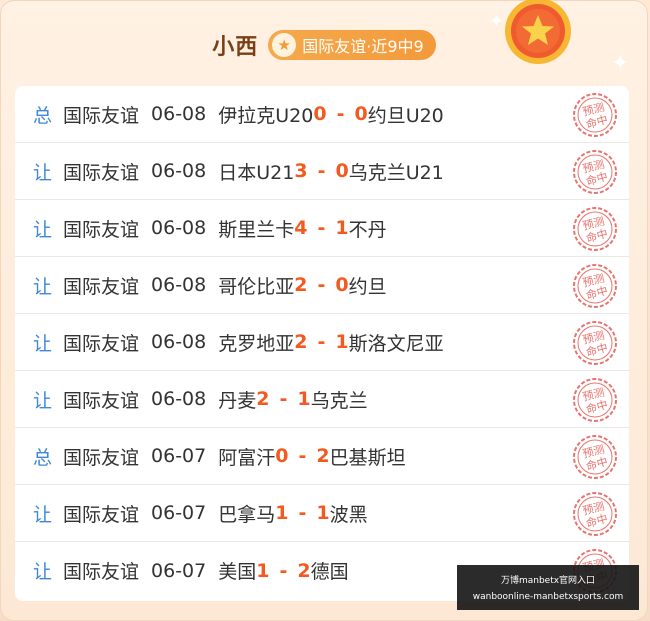 The image size is (650, 621). I want to click on record-row: 让国际友谊 06-08 日本U21 3-0 乌克兰U21 预测 命中, so click(322, 171).